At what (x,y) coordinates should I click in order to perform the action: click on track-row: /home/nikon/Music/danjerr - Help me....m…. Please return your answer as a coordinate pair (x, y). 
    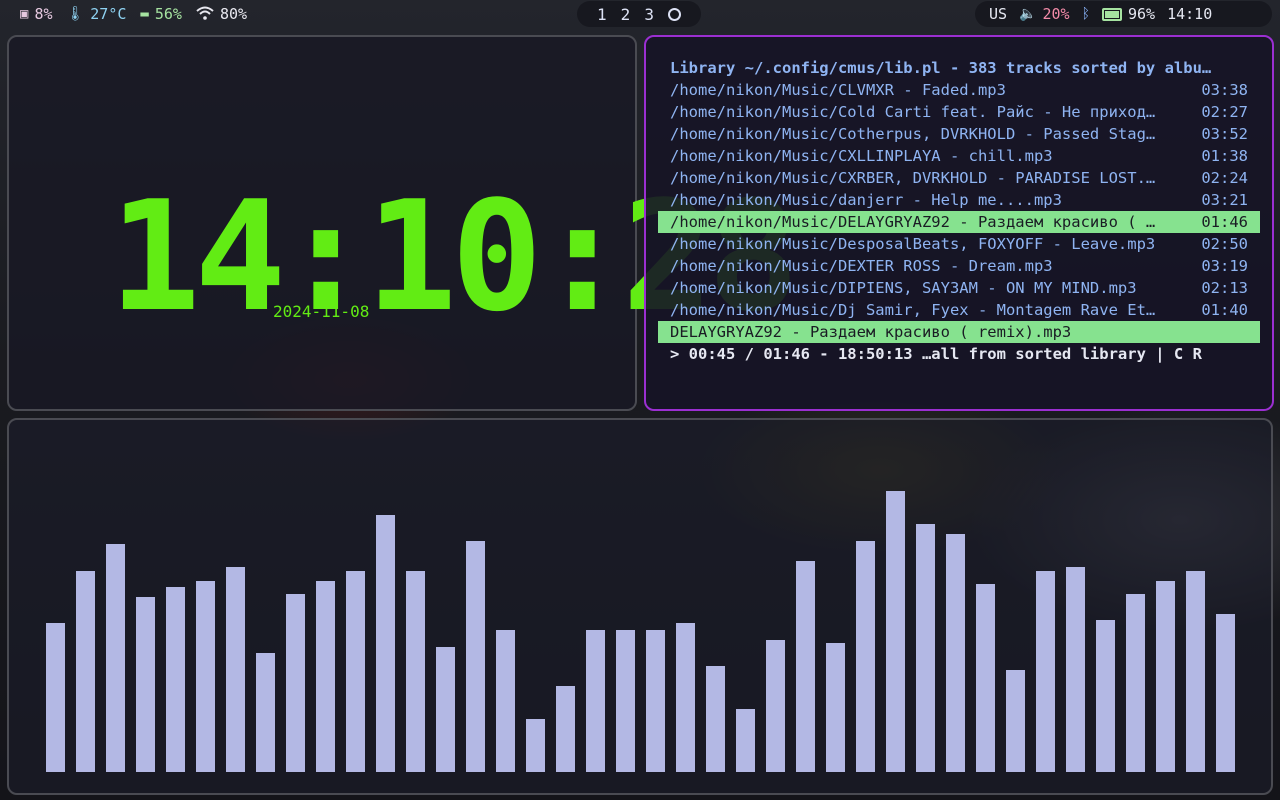
    Looking at the image, I should click on (959, 200).